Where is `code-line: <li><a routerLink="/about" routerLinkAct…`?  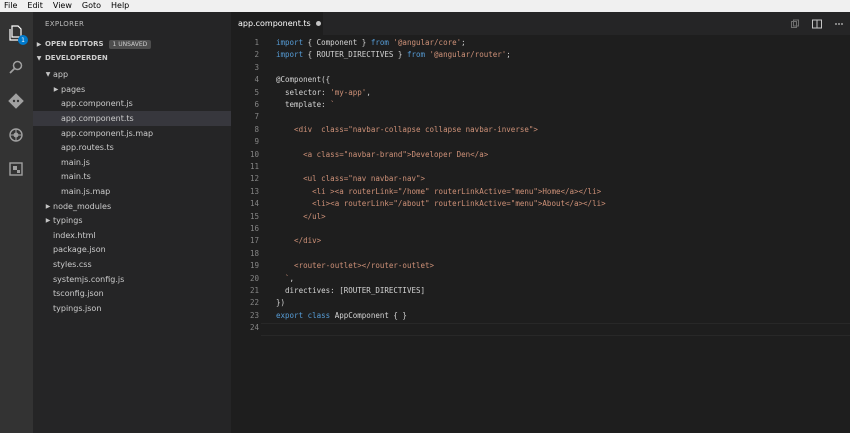 code-line: <li><a routerLink="/about" routerLinkAct… is located at coordinates (441, 204).